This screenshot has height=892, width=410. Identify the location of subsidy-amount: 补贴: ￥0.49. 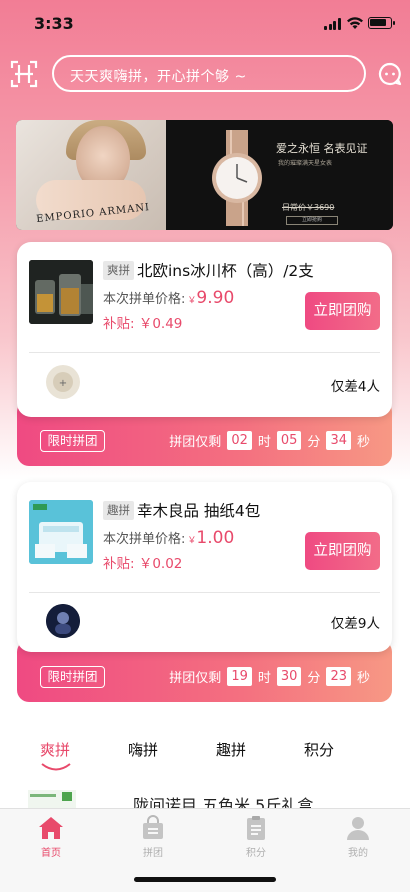
(143, 324).